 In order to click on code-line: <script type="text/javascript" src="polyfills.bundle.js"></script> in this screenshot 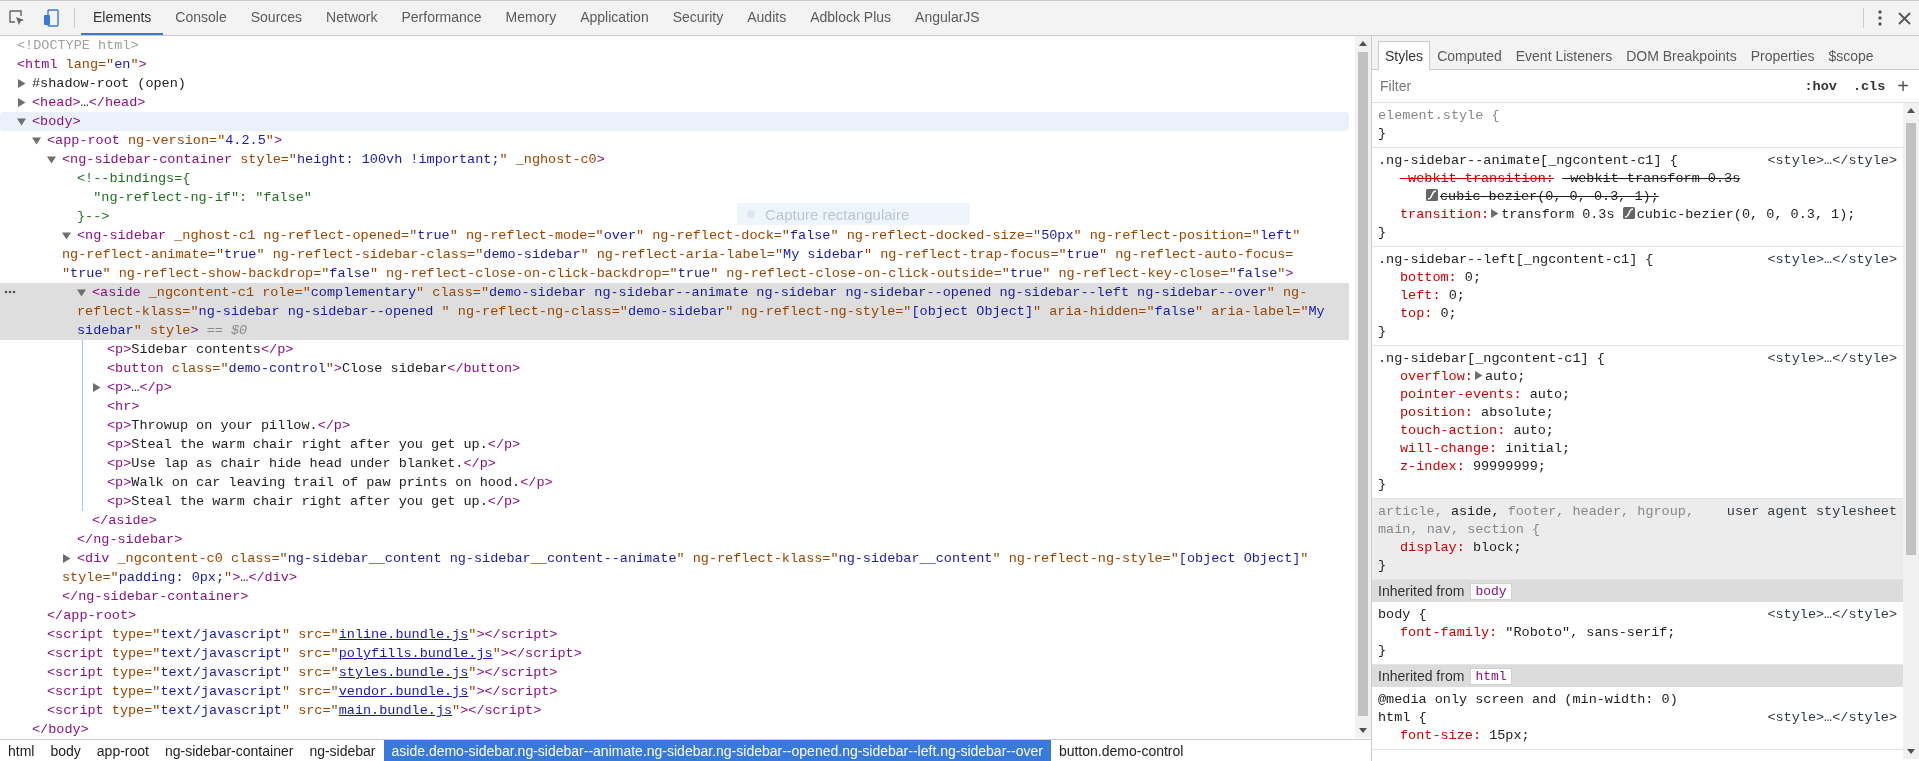, I will do `click(314, 653)`.